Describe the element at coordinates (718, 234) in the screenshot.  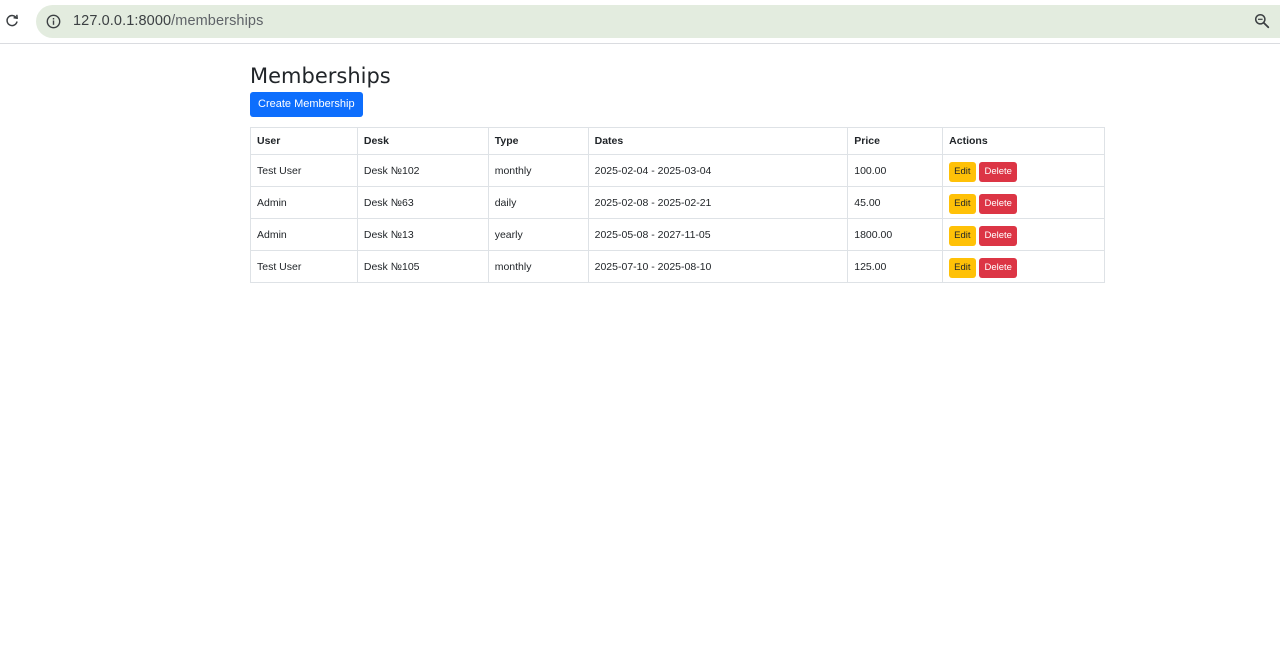
I see `cell-dates: 2025-05-08 - 2027-11-05` at that location.